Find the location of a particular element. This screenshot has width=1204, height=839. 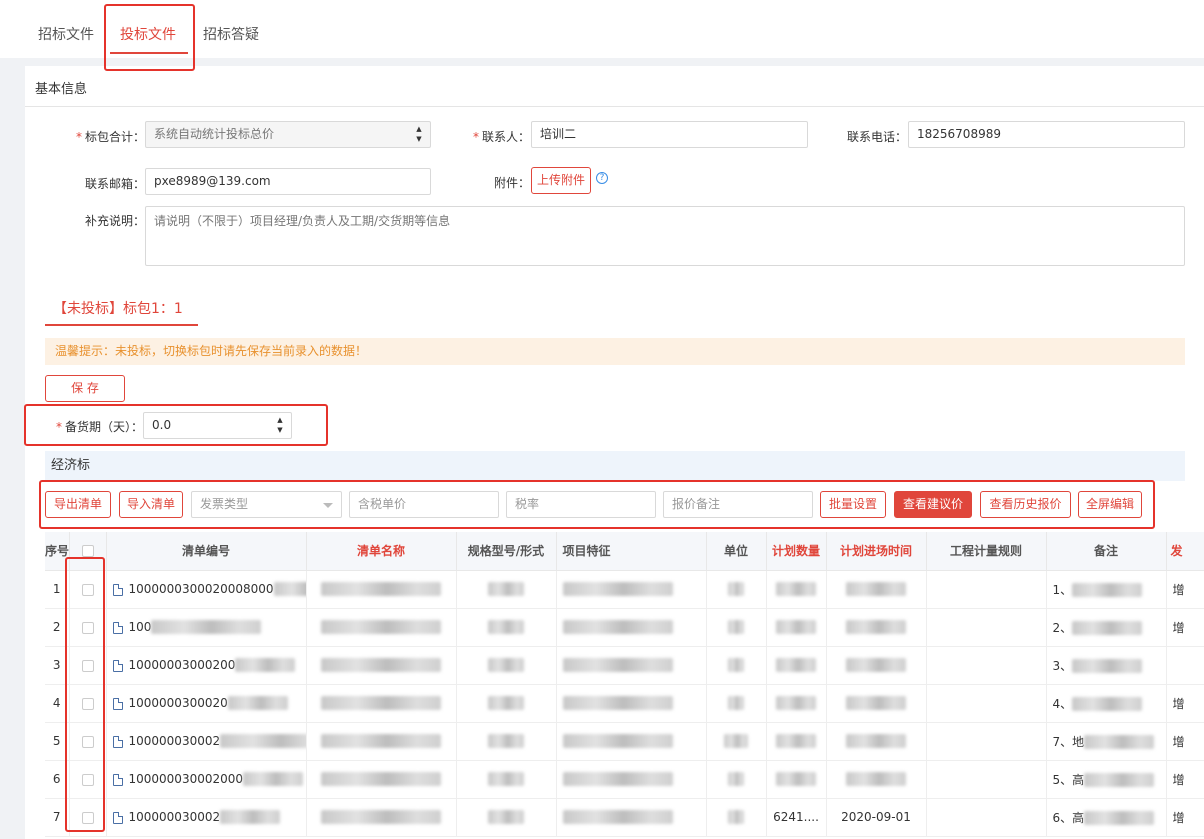

quote-remark-input: 报价备注 is located at coordinates (738, 504).